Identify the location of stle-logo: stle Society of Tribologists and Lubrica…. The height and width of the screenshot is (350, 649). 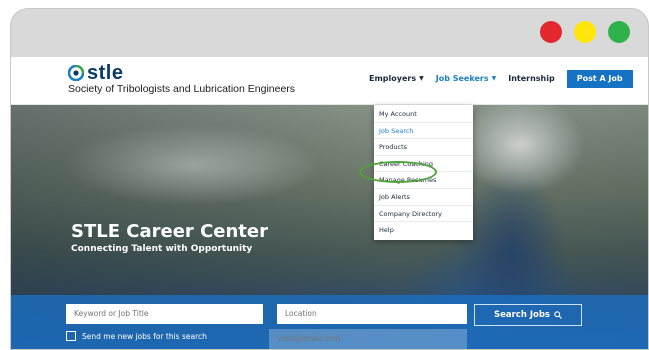
(182, 78).